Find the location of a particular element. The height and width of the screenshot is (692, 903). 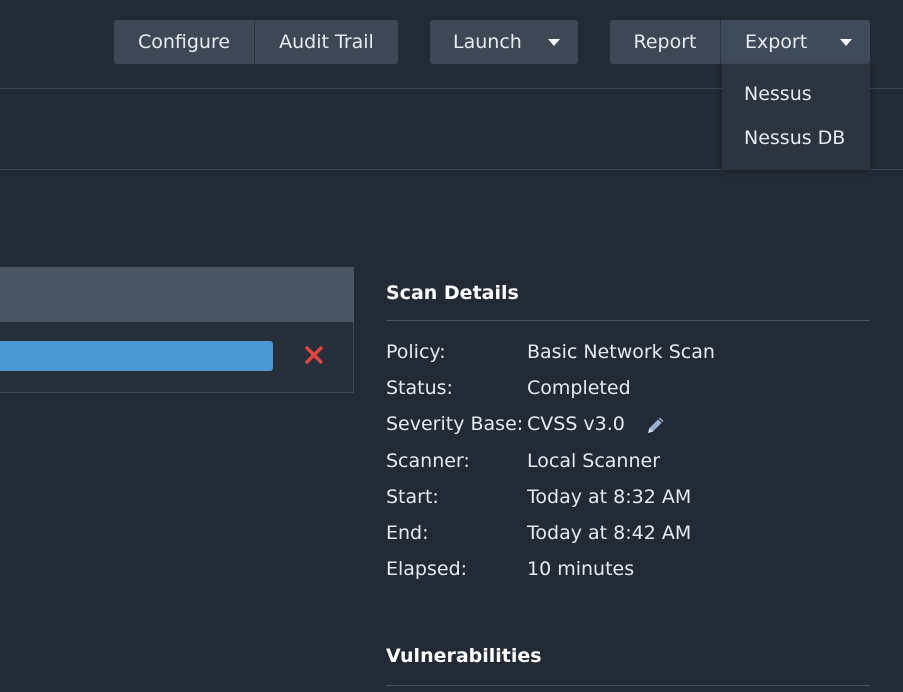

detail-row-scanner: Scanner: Local Scanner is located at coordinates (628, 463).